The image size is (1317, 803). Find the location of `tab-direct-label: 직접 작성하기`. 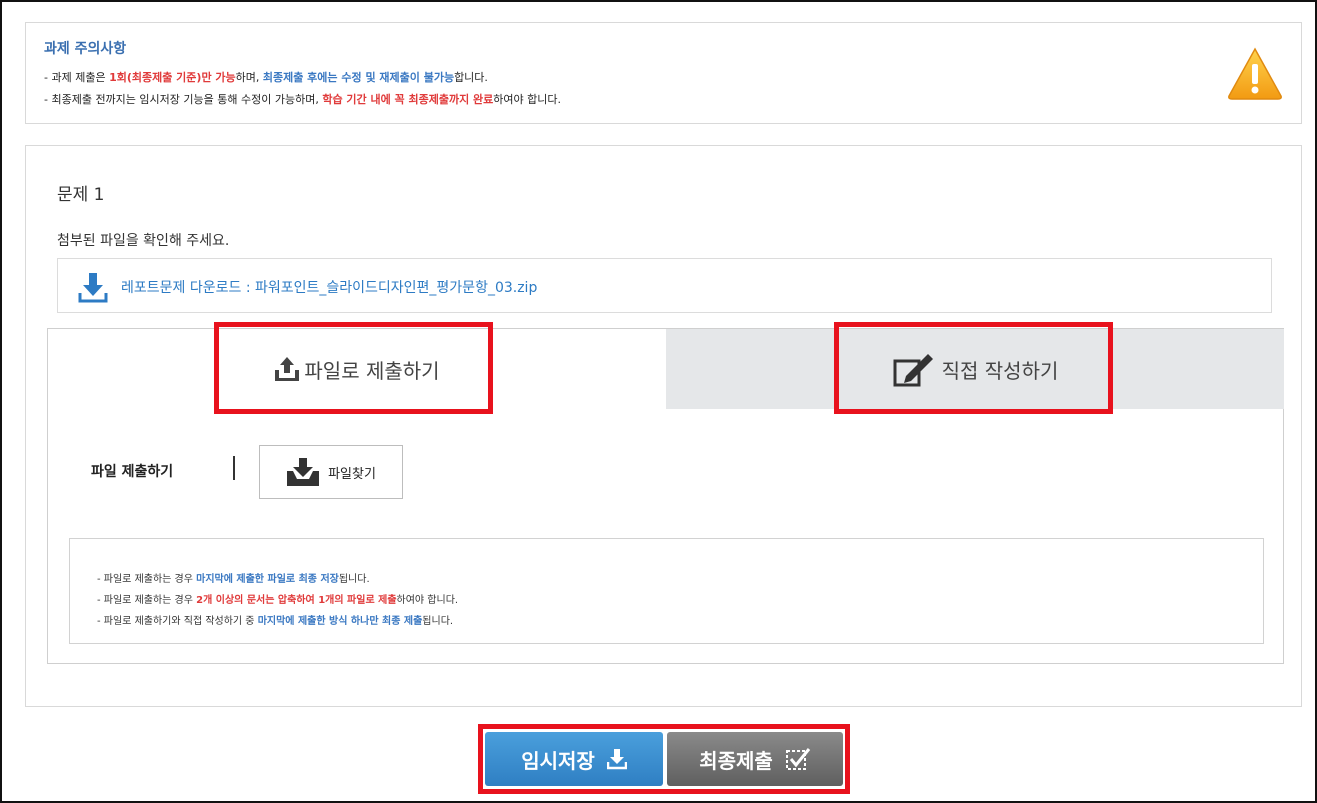

tab-direct-label: 직접 작성하기 is located at coordinates (1000, 370).